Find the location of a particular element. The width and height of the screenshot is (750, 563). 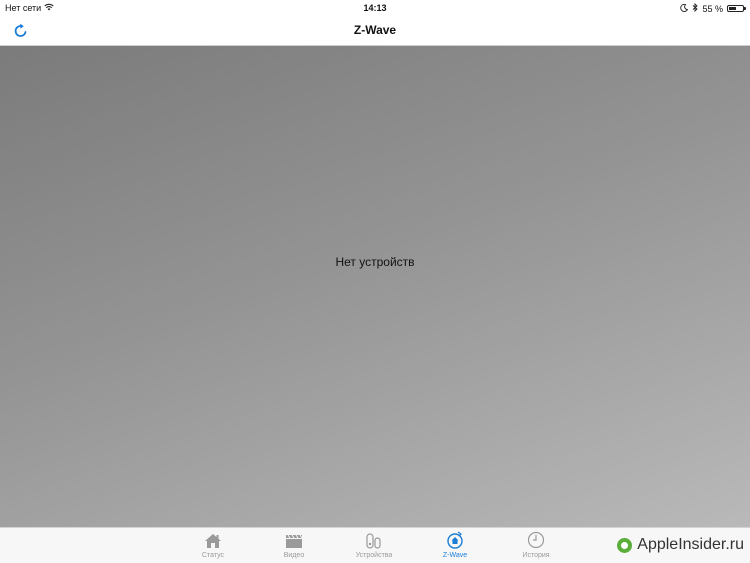

tab-zwave: Z-Wave is located at coordinates (455, 545).